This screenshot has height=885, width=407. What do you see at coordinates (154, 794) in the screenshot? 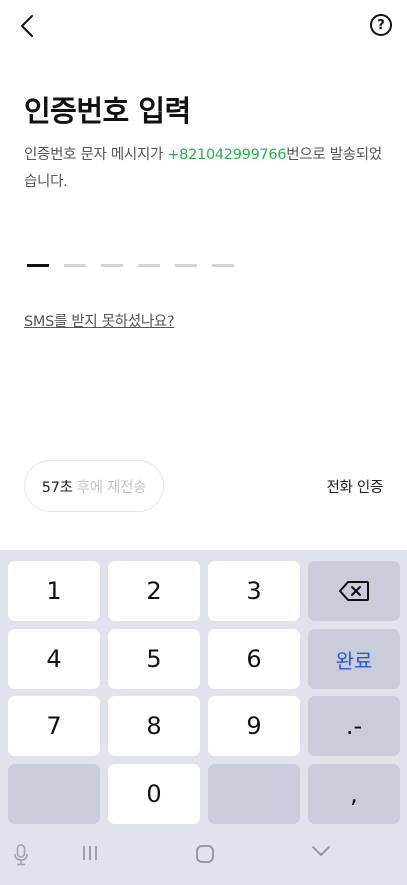
I see `key-0: 0` at bounding box center [154, 794].